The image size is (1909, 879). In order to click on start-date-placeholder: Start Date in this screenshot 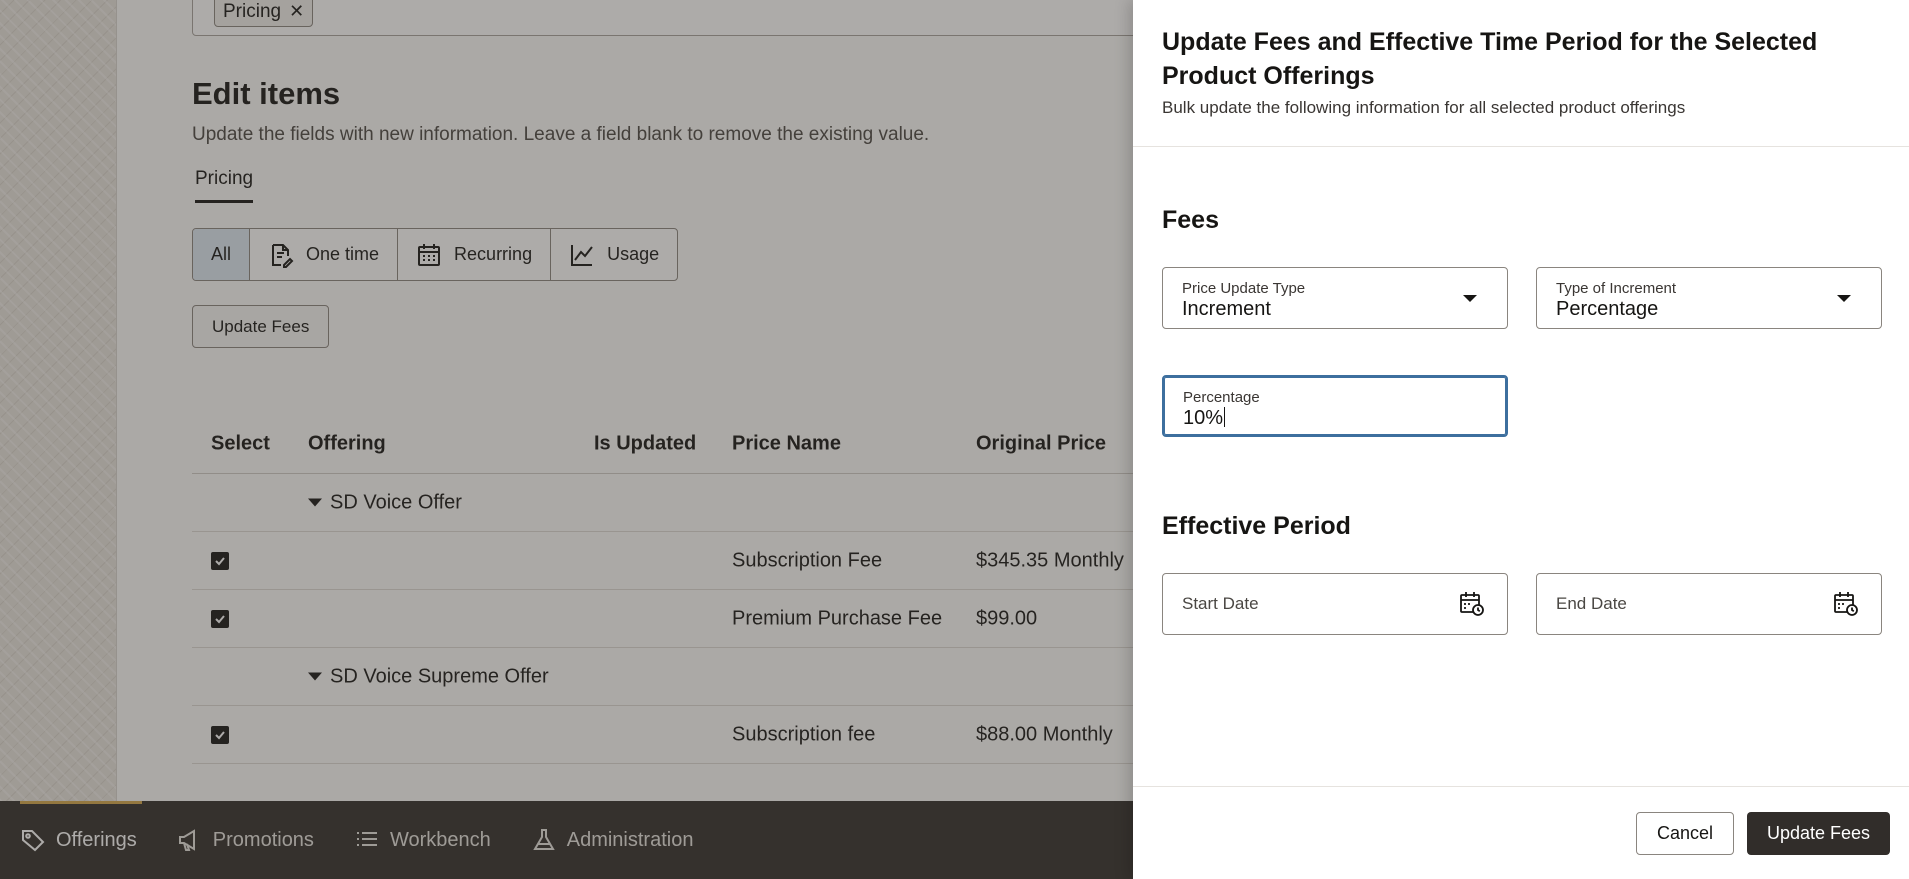, I will do `click(1220, 603)`.